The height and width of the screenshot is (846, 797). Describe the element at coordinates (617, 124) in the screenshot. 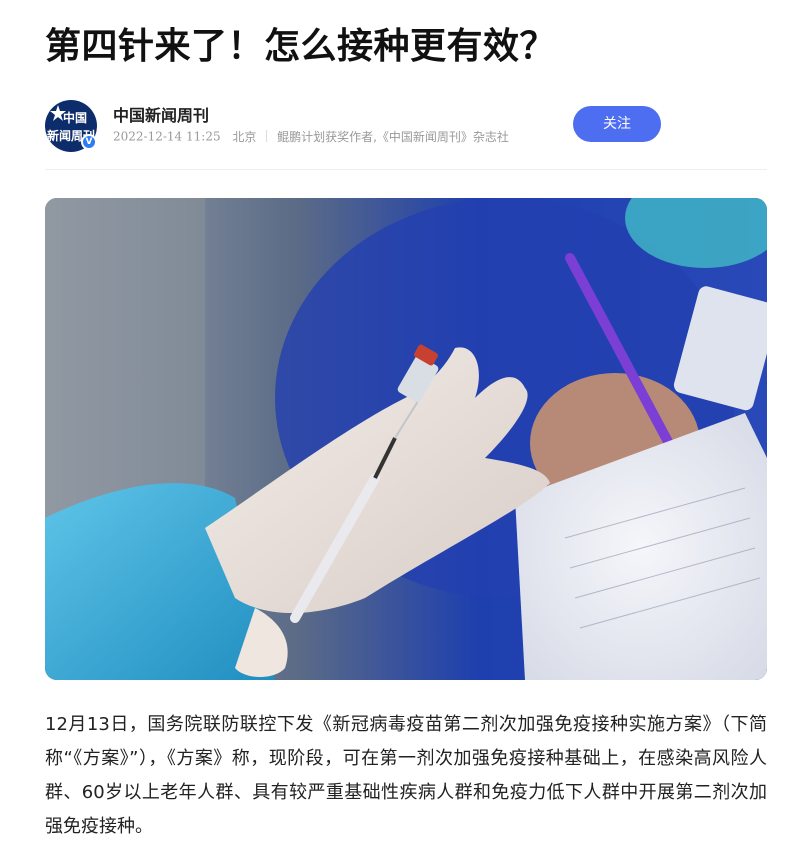

I see `follow-button: 关注` at that location.